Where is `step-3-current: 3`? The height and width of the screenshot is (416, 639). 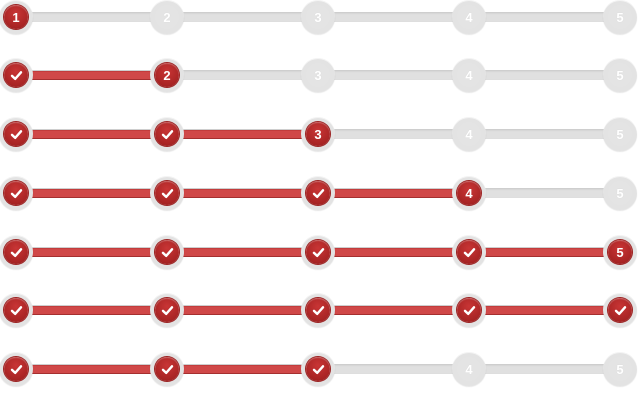 step-3-current: 3 is located at coordinates (318, 134).